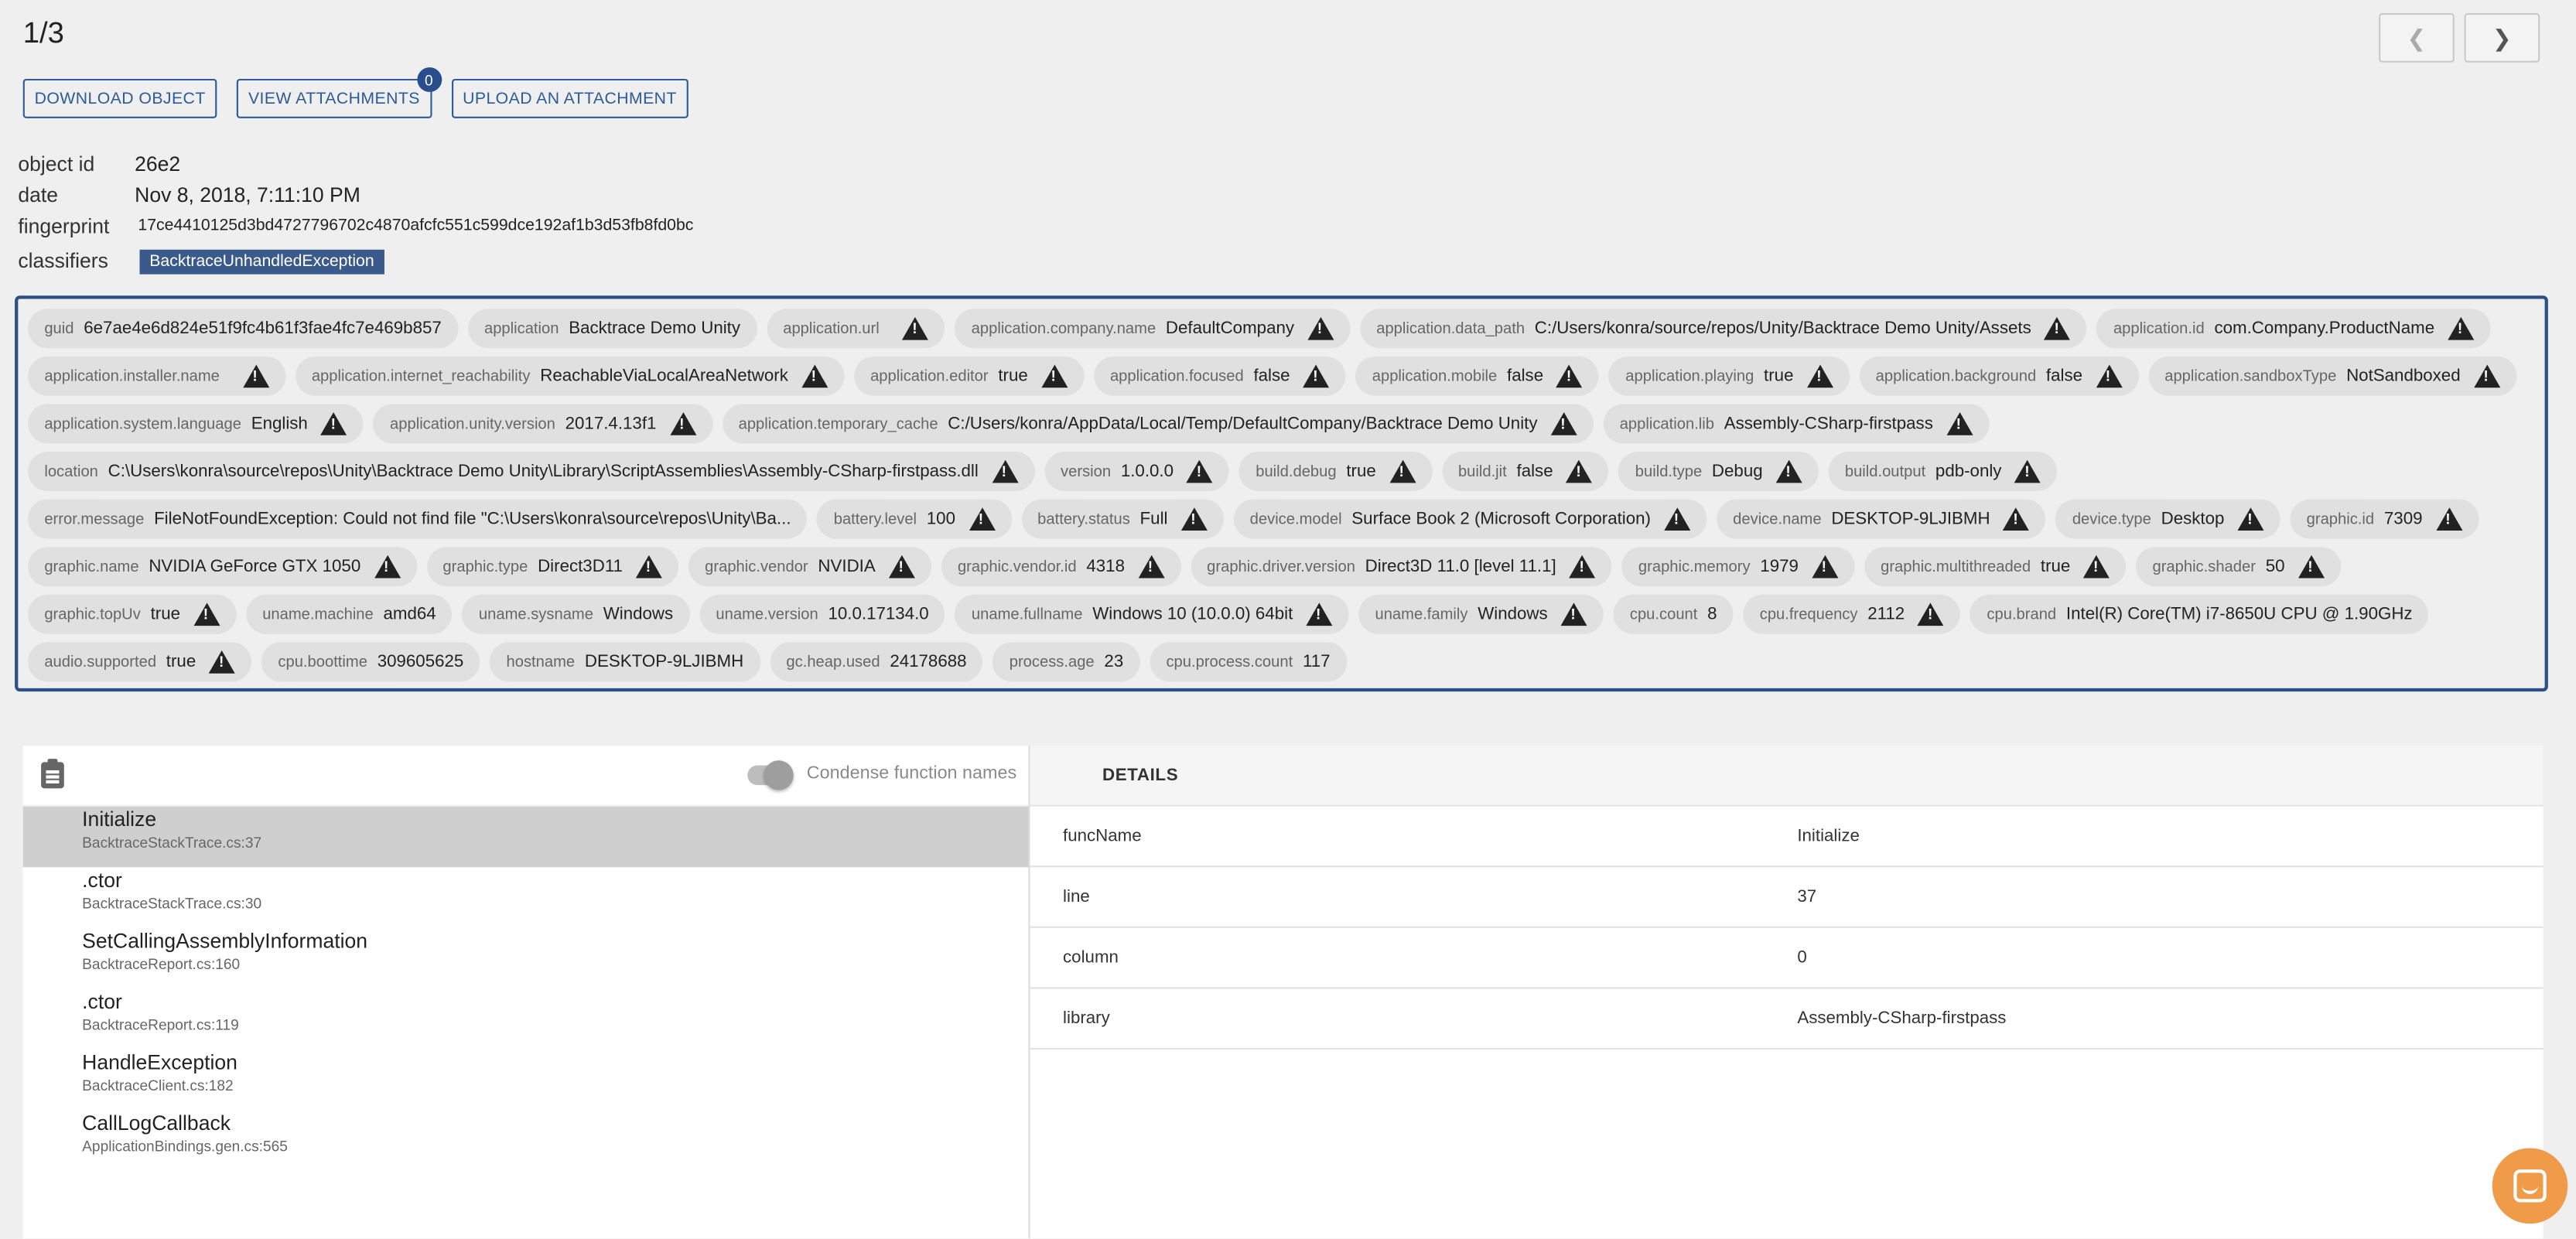 Image resolution: width=2576 pixels, height=1239 pixels. Describe the element at coordinates (1525, 471) in the screenshot. I see `attribute-chip: build.jit false` at that location.